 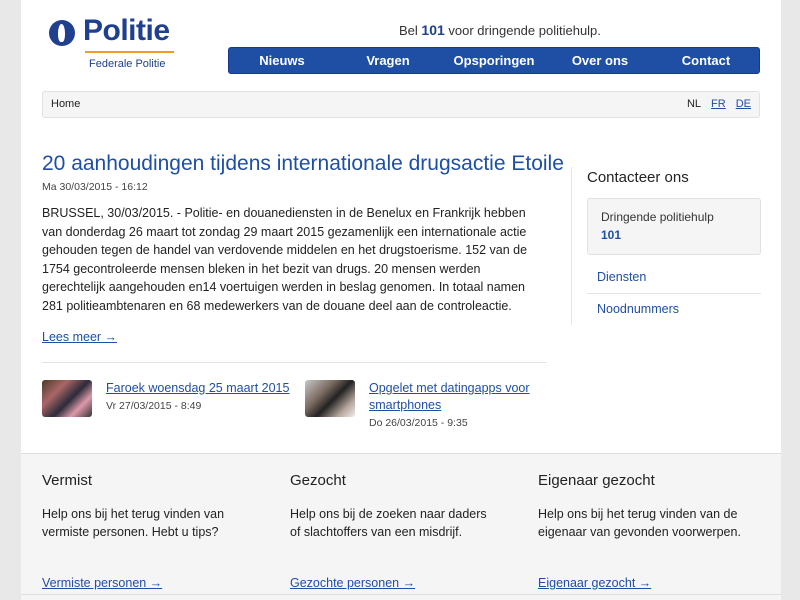 I want to click on flame-emblem-icon, so click(x=62, y=33).